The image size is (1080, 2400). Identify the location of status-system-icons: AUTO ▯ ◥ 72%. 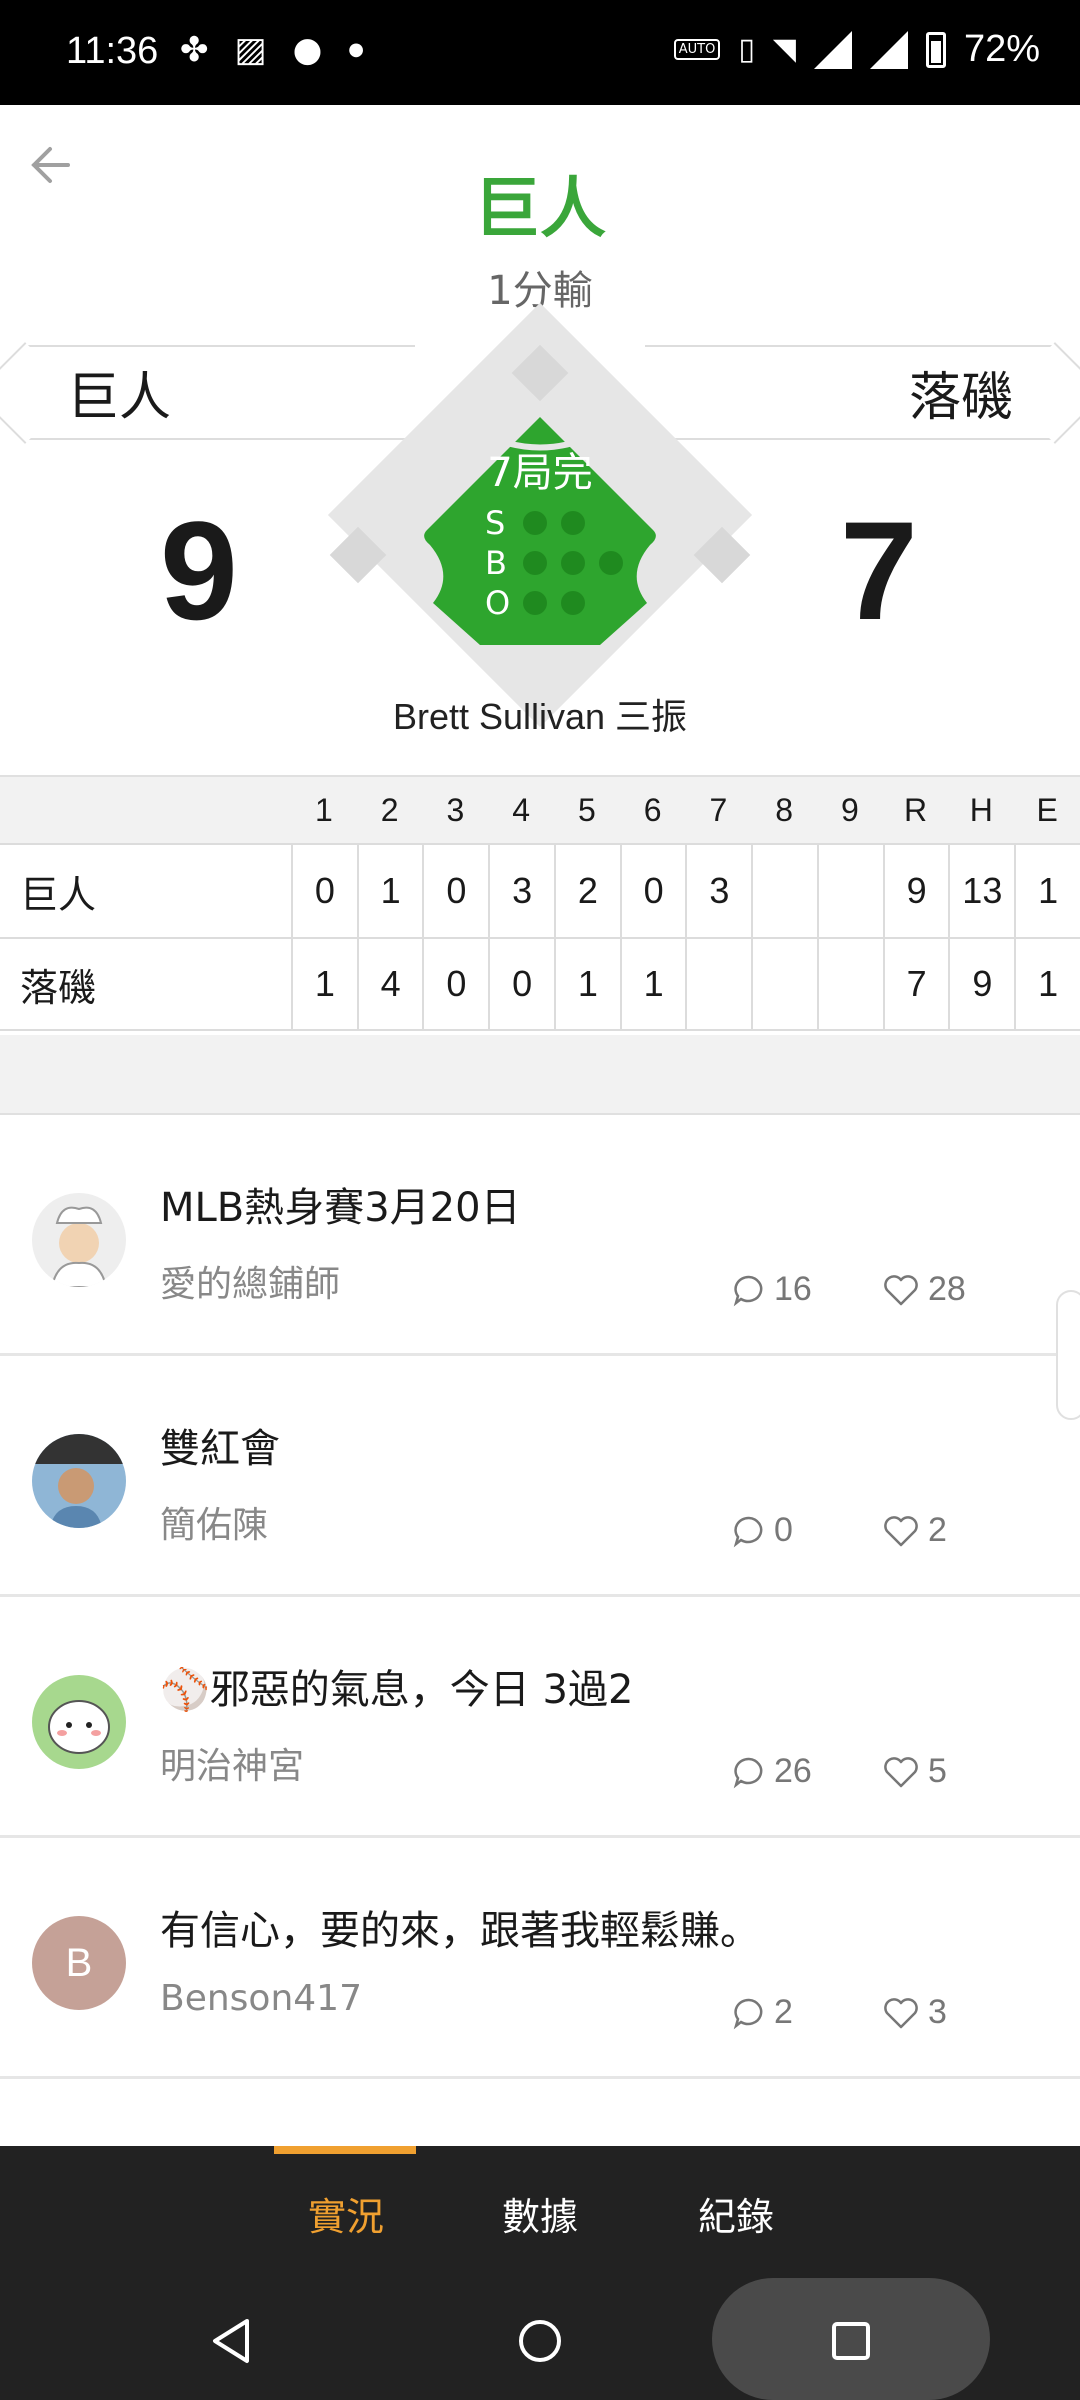
(856, 49).